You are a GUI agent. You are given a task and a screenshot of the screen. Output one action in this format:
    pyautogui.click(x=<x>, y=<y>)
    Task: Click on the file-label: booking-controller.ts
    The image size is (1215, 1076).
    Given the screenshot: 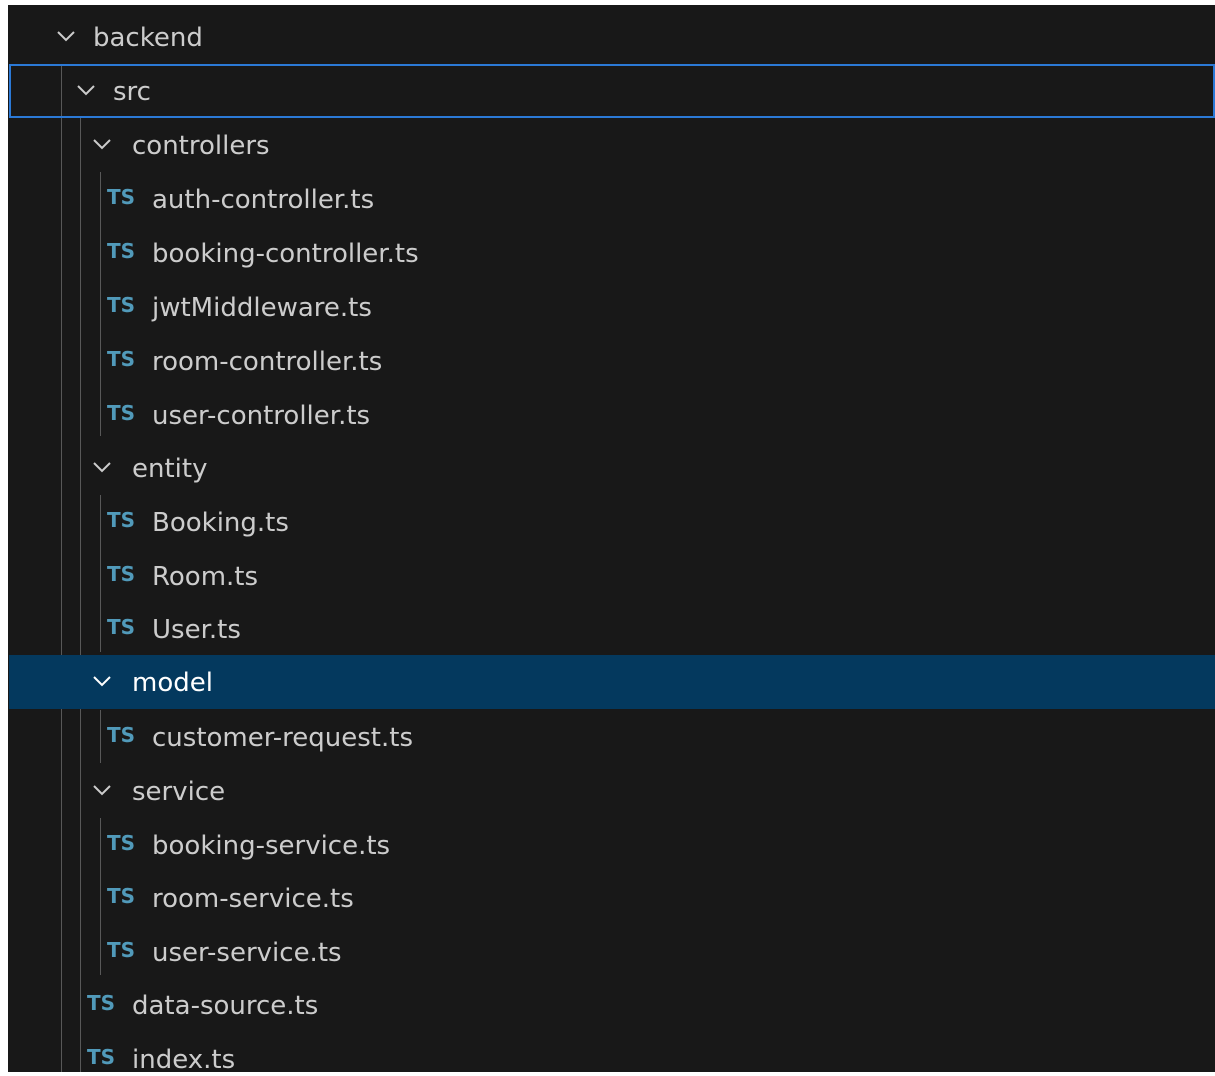 What is the action you would take?
    pyautogui.click(x=285, y=254)
    